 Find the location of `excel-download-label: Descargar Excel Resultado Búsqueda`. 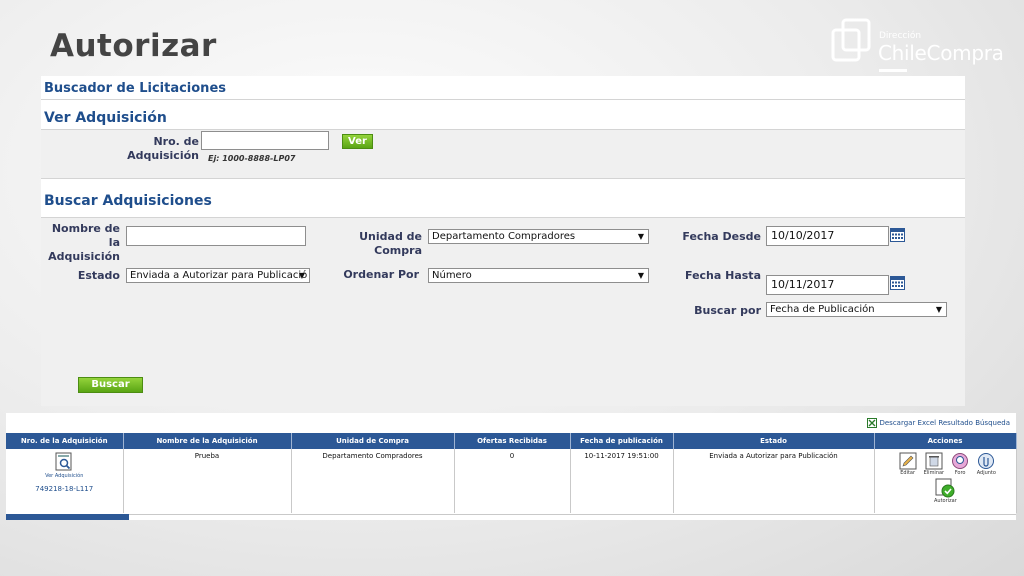

excel-download-label: Descargar Excel Resultado Búsqueda is located at coordinates (944, 423).